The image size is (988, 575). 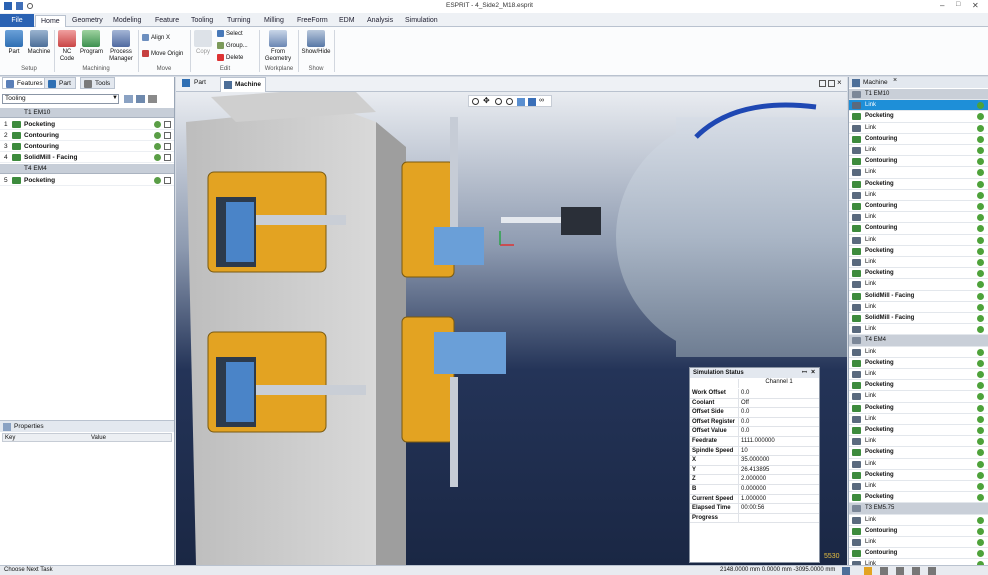 What do you see at coordinates (380, 21) in the screenshot?
I see `tab-analysis: Analysis` at bounding box center [380, 21].